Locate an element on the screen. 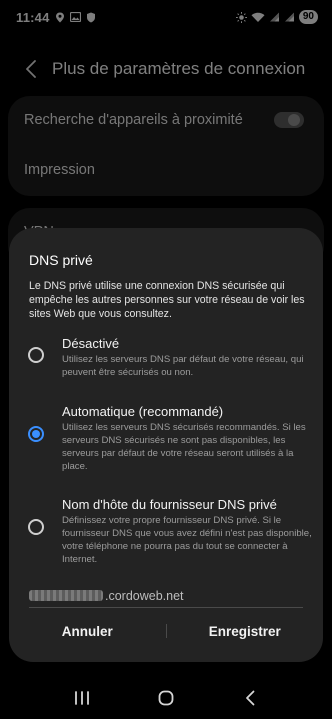 The image size is (332, 719). option-title: Désactivé is located at coordinates (91, 343).